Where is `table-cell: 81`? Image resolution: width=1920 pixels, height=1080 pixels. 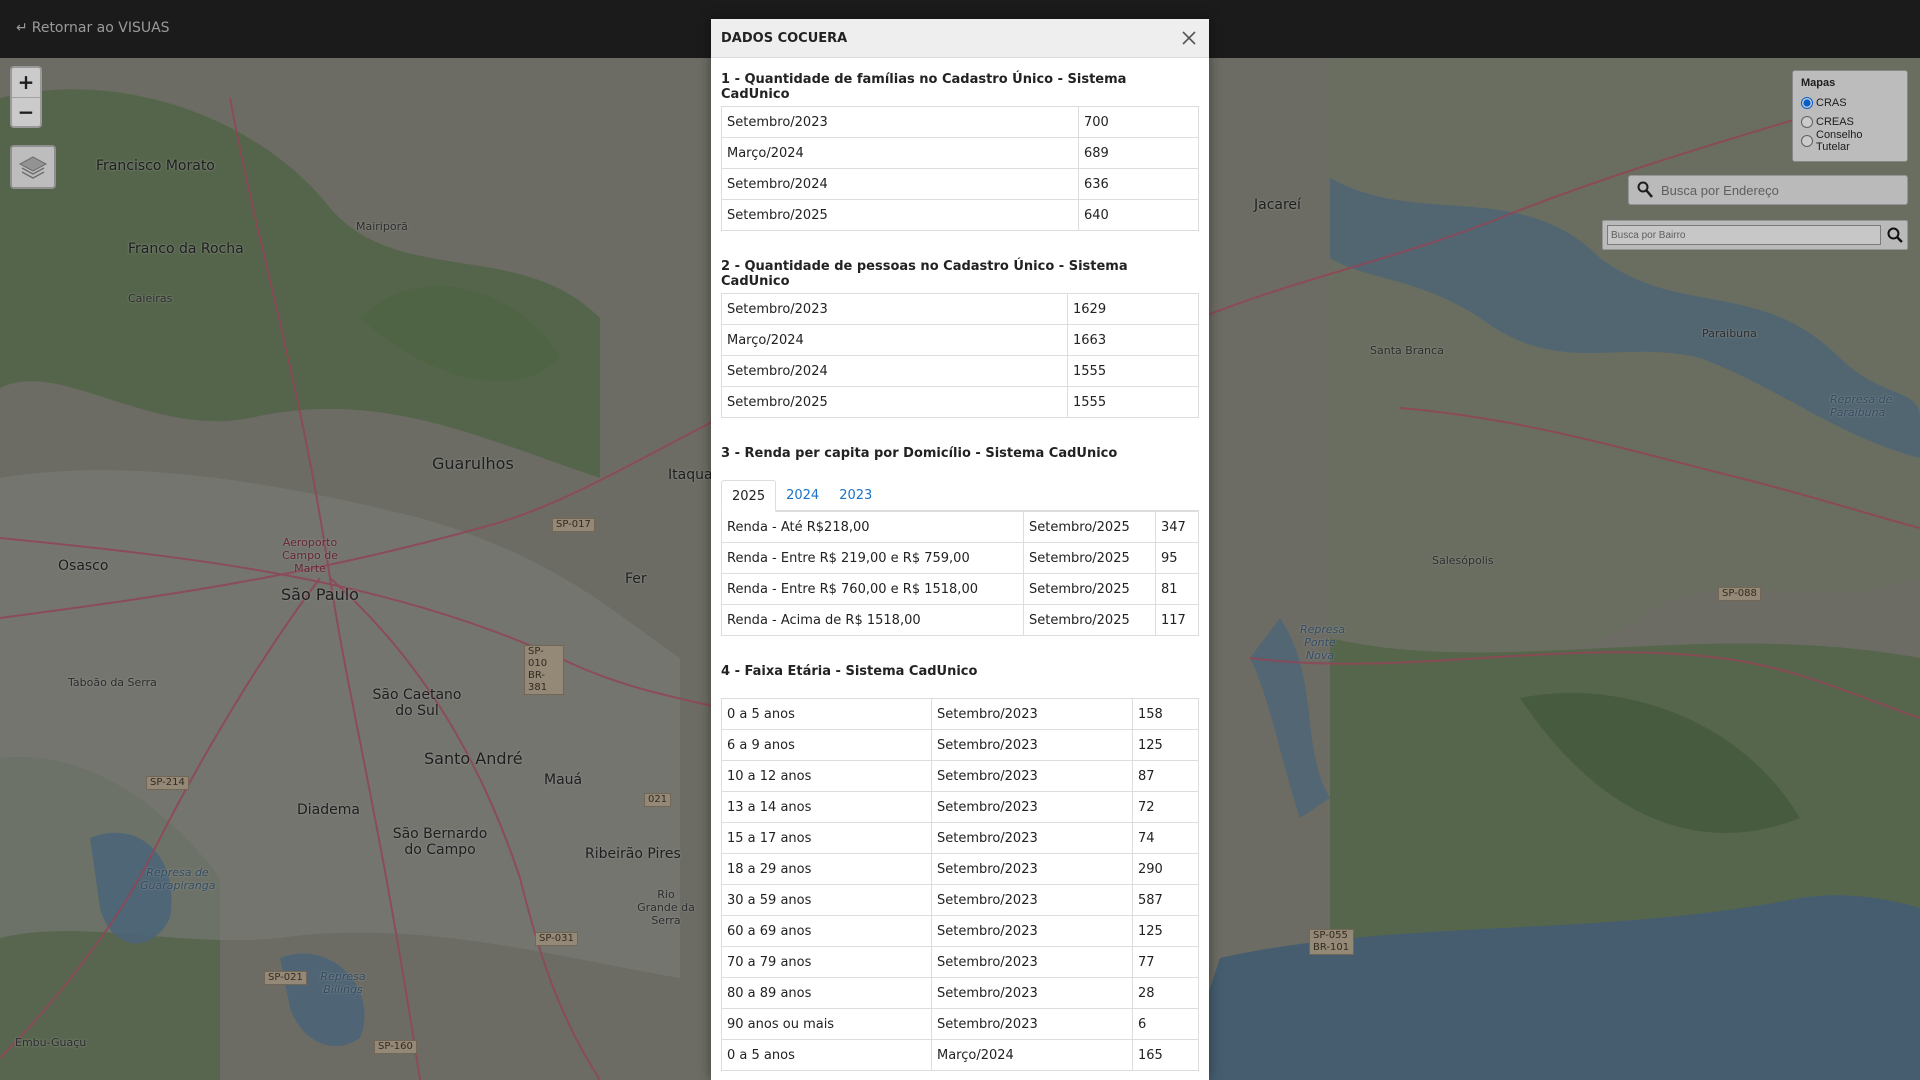 table-cell: 81 is located at coordinates (1177, 589).